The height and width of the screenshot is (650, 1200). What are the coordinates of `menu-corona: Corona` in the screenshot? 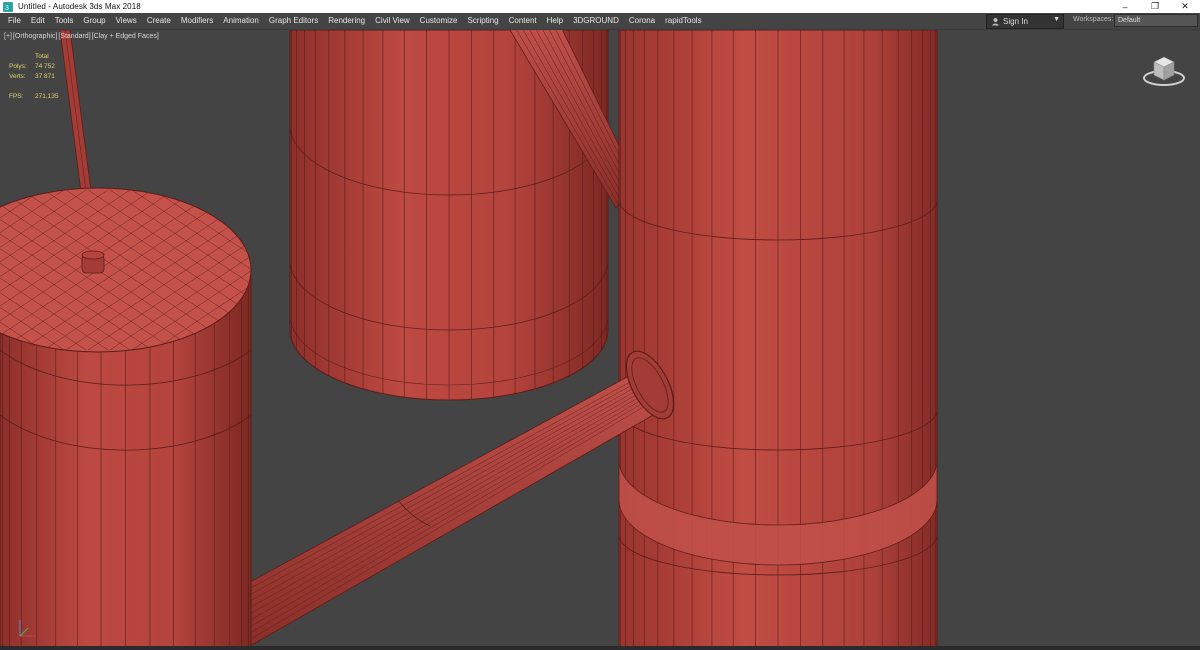 It's located at (642, 21).